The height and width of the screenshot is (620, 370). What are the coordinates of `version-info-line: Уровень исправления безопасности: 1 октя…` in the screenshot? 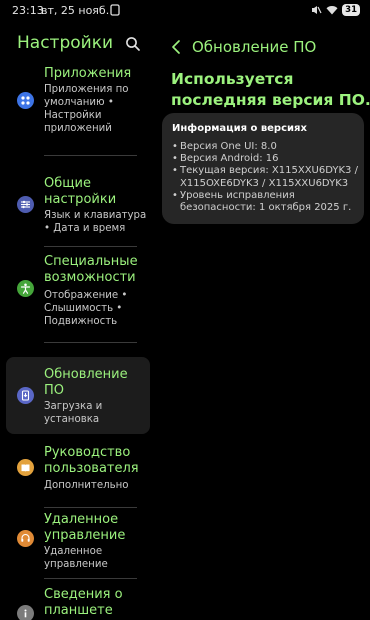 It's located at (265, 202).